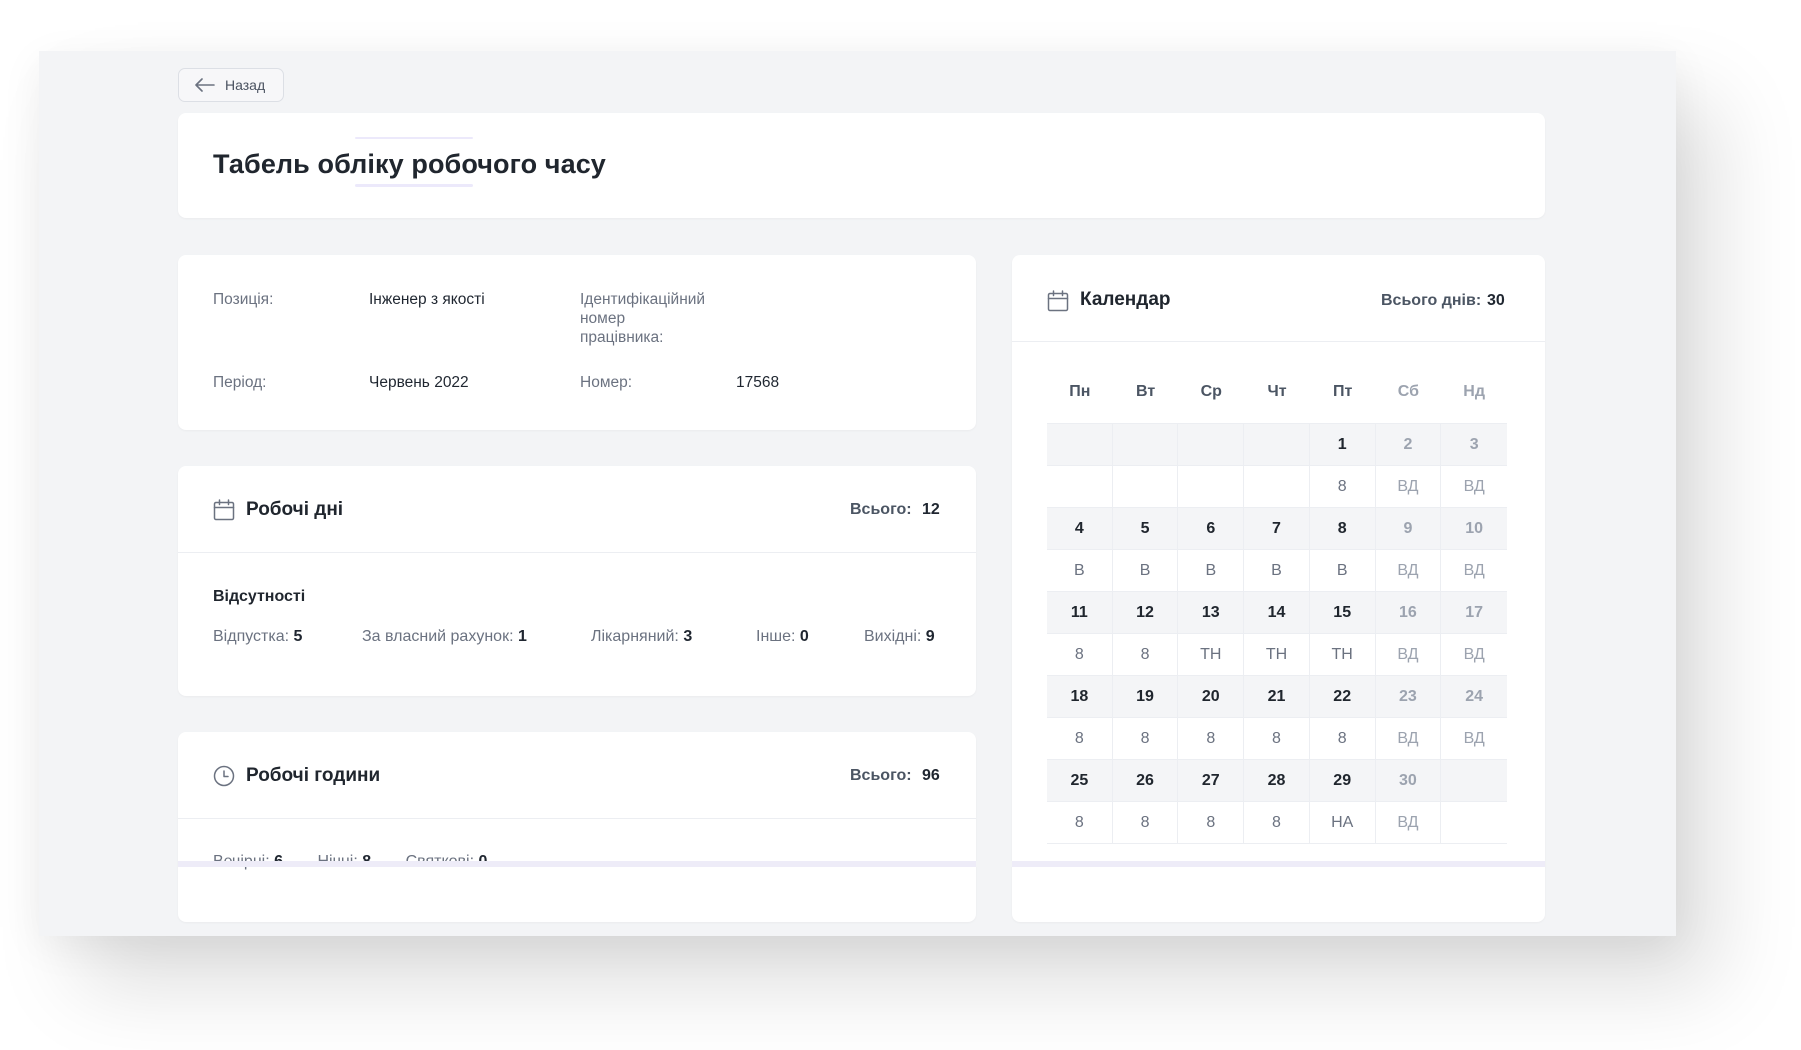 This screenshot has height=1050, width=1801. What do you see at coordinates (414, 185) in the screenshot?
I see `title-highlight-bottom` at bounding box center [414, 185].